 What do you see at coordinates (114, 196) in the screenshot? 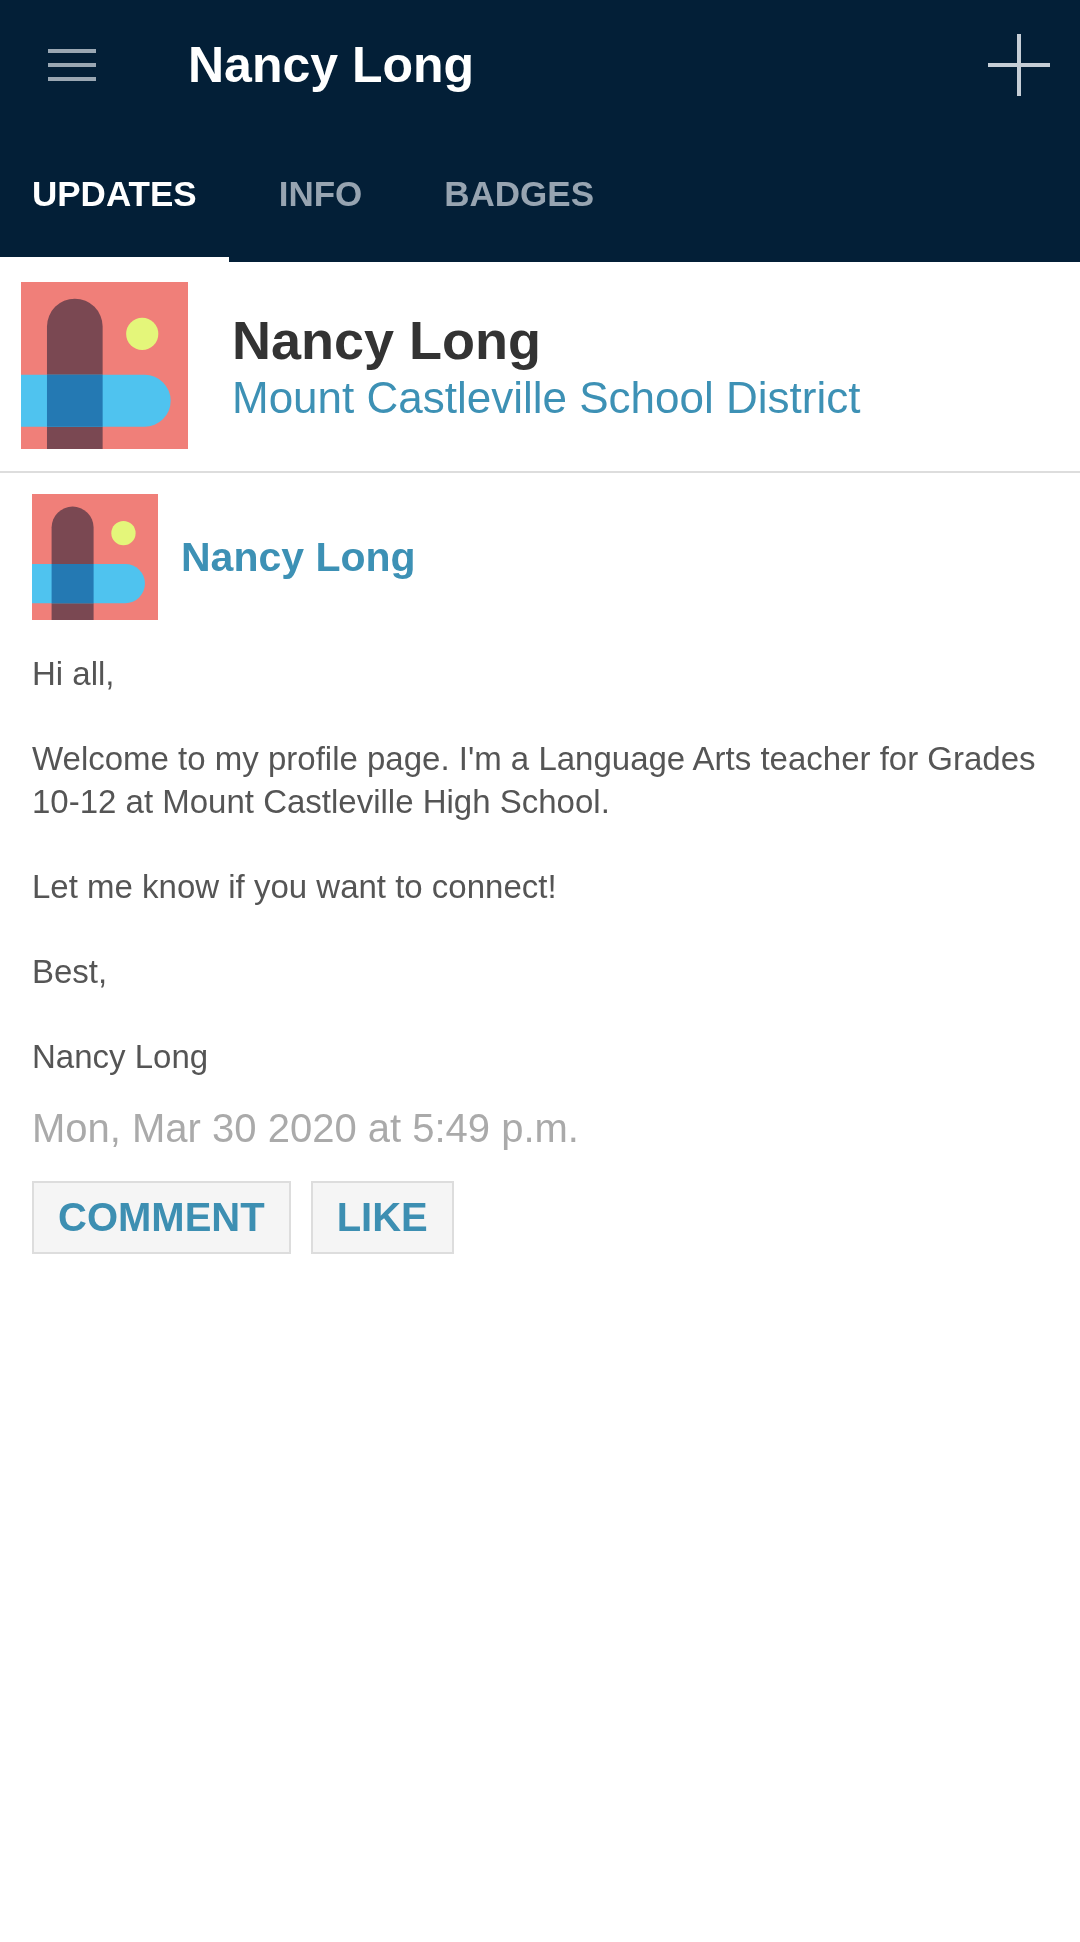
I see `tab: UPDATES` at bounding box center [114, 196].